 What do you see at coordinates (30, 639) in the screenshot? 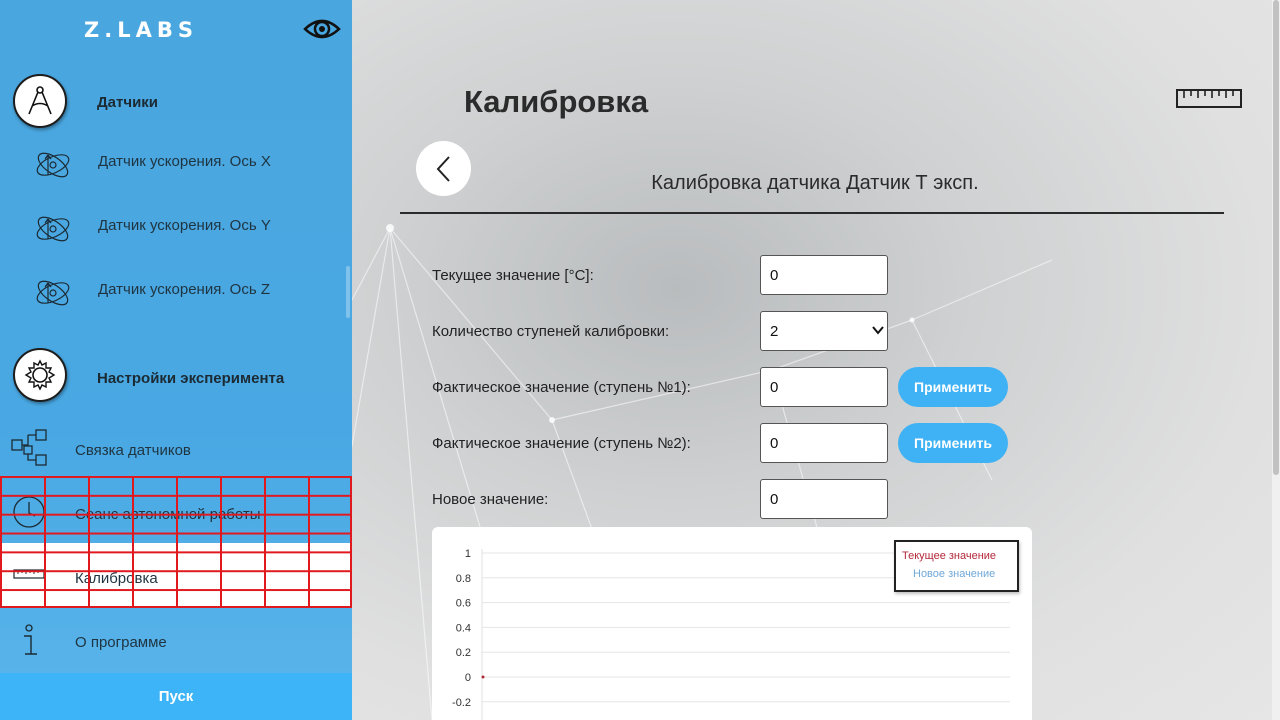
I see `info-icon` at bounding box center [30, 639].